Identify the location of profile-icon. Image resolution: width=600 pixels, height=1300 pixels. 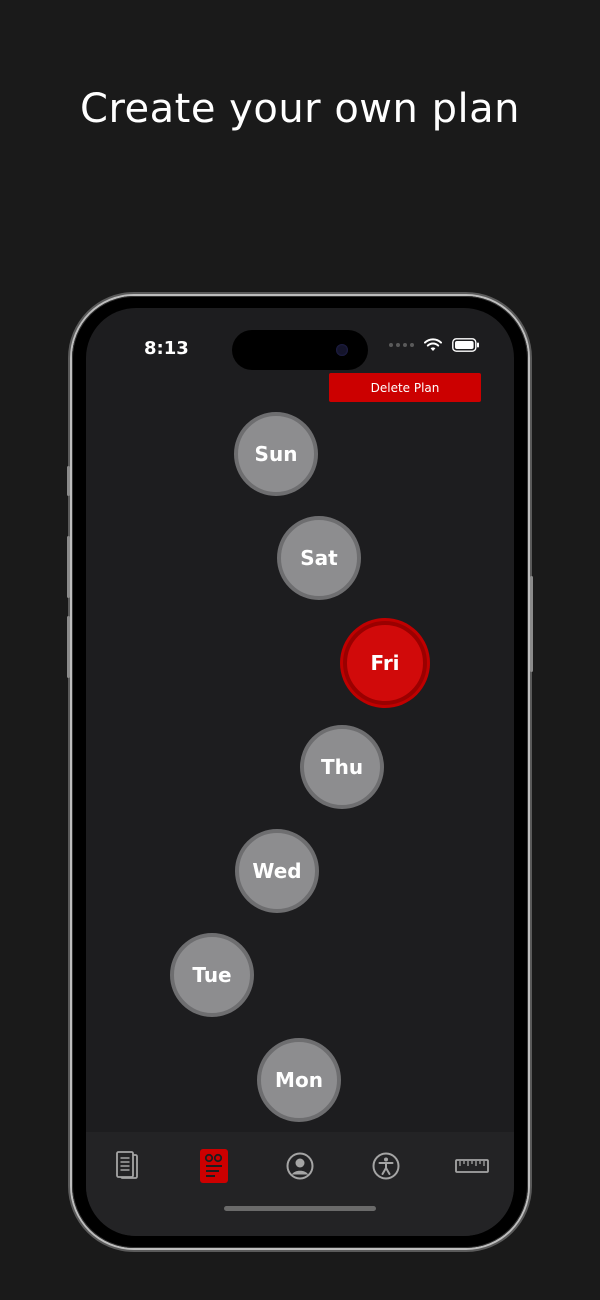
(300, 1166).